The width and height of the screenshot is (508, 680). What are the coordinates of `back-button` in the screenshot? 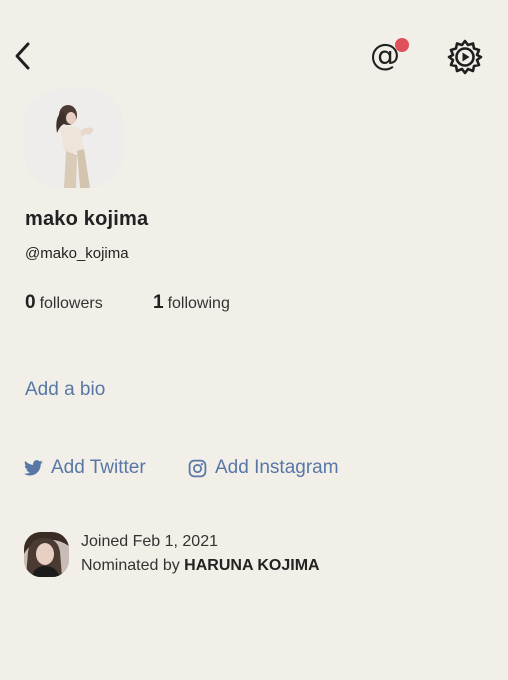 It's located at (25, 56).